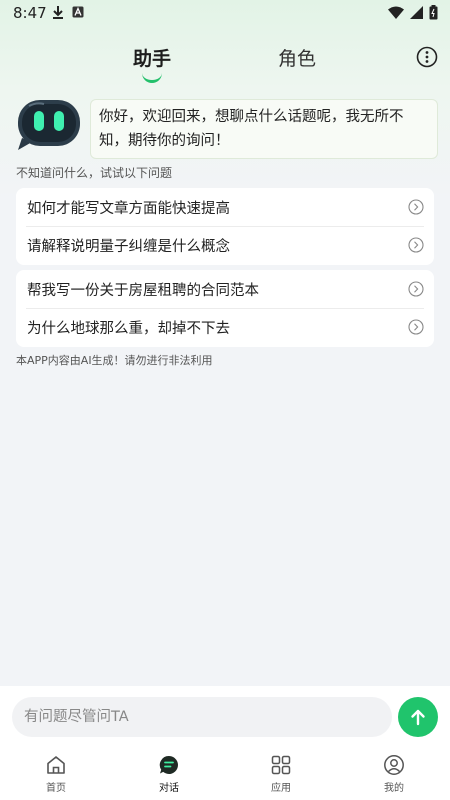 The image size is (450, 800). Describe the element at coordinates (128, 246) in the screenshot. I see `suggestion-text: 请解释说明量子纠缠是什么概念` at that location.